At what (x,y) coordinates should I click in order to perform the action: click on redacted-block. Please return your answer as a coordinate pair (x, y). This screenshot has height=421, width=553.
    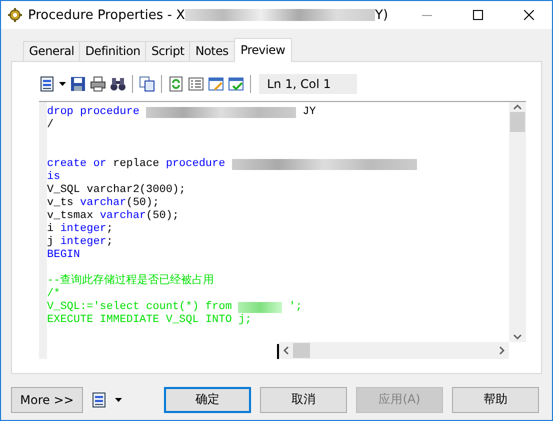
    Looking at the image, I should click on (260, 307).